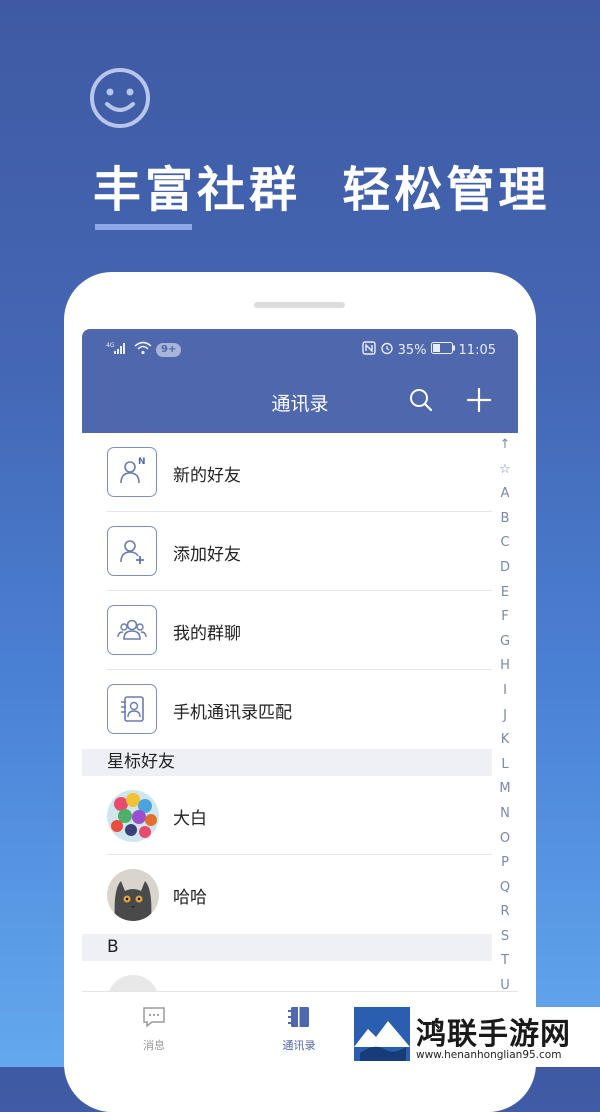 The width and height of the screenshot is (600, 1112). Describe the element at coordinates (299, 1045) in the screenshot. I see `tab-label: 通讯录` at that location.